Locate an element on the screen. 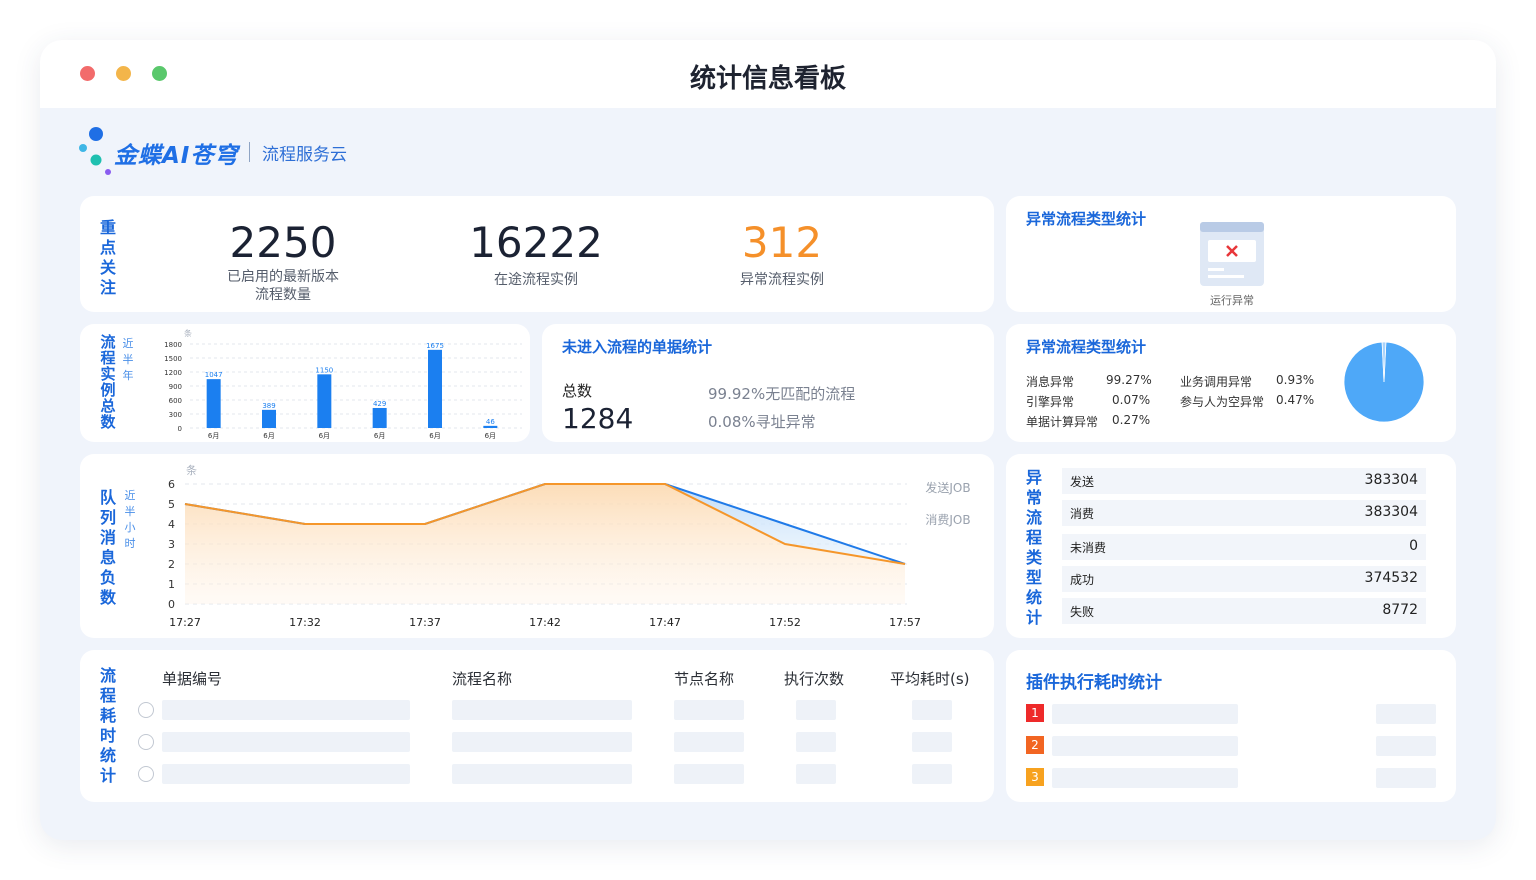 The height and width of the screenshot is (880, 1536). title-bar: 统计信息看板 is located at coordinates (768, 74).